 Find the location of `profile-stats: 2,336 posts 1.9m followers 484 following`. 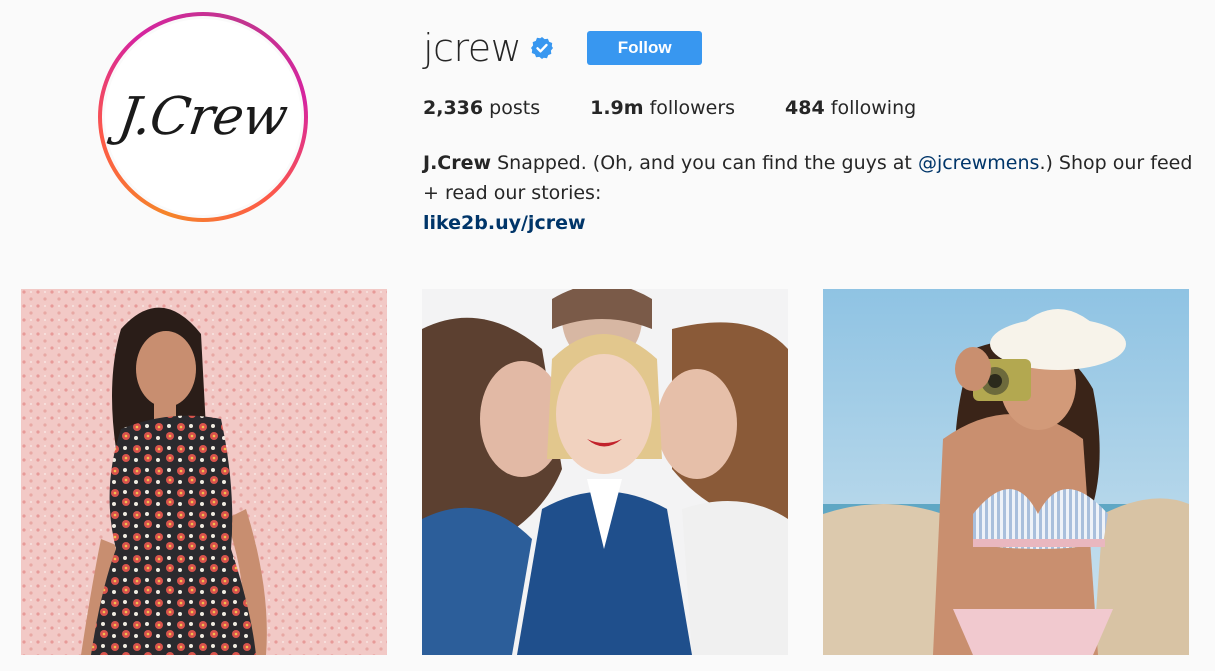

profile-stats: 2,336 posts 1.9m followers 484 following is located at coordinates (694, 108).